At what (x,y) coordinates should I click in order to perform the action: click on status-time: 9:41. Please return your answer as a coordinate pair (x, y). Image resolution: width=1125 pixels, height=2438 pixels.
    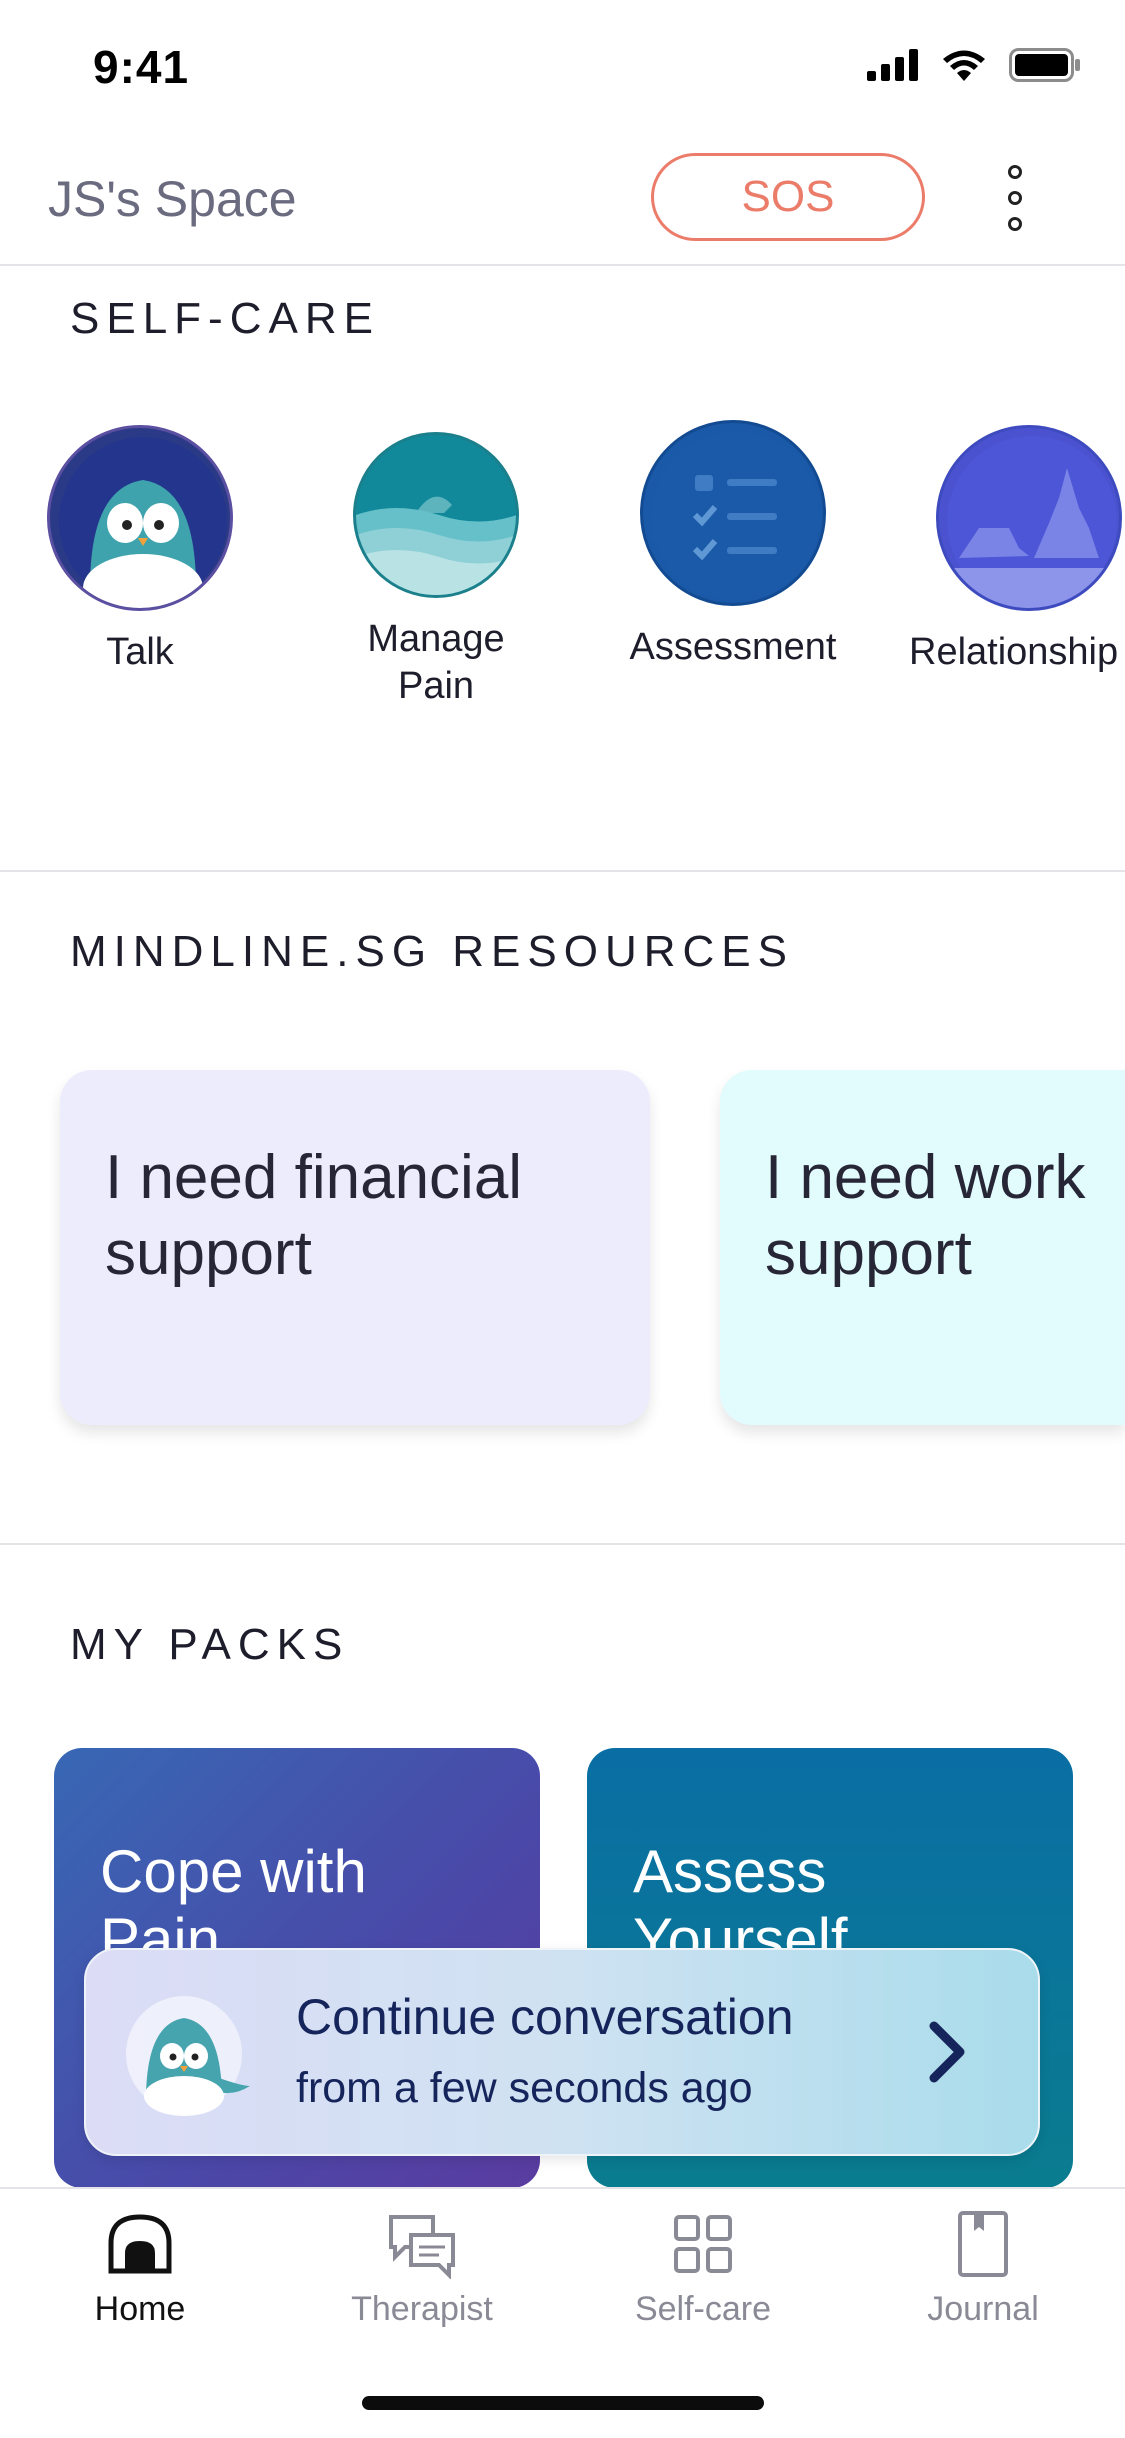
    Looking at the image, I should click on (141, 67).